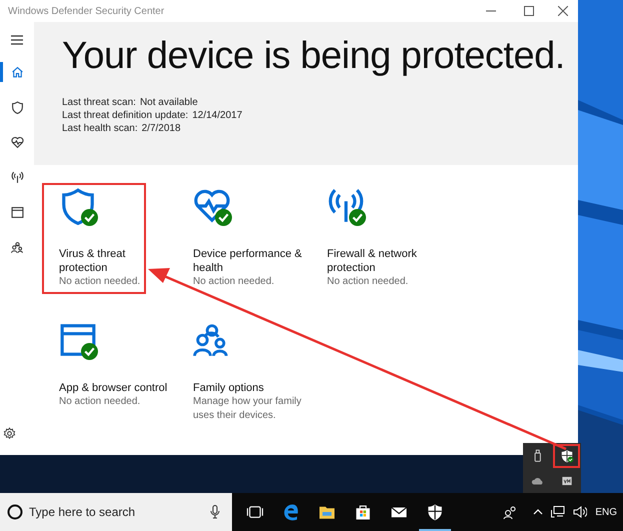 This screenshot has height=531, width=623. I want to click on status-value: Not available, so click(169, 102).